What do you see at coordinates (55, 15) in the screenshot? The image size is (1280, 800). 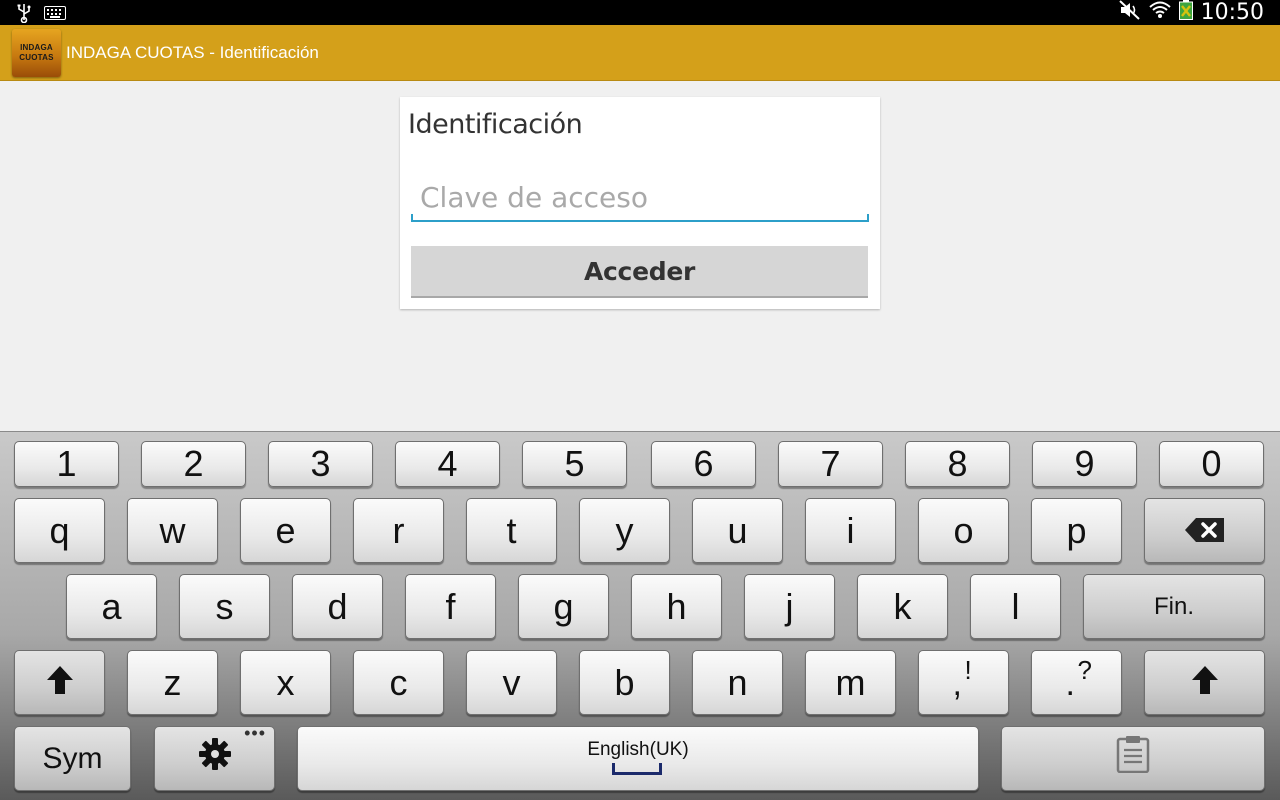 I see `keyboard-icon` at bounding box center [55, 15].